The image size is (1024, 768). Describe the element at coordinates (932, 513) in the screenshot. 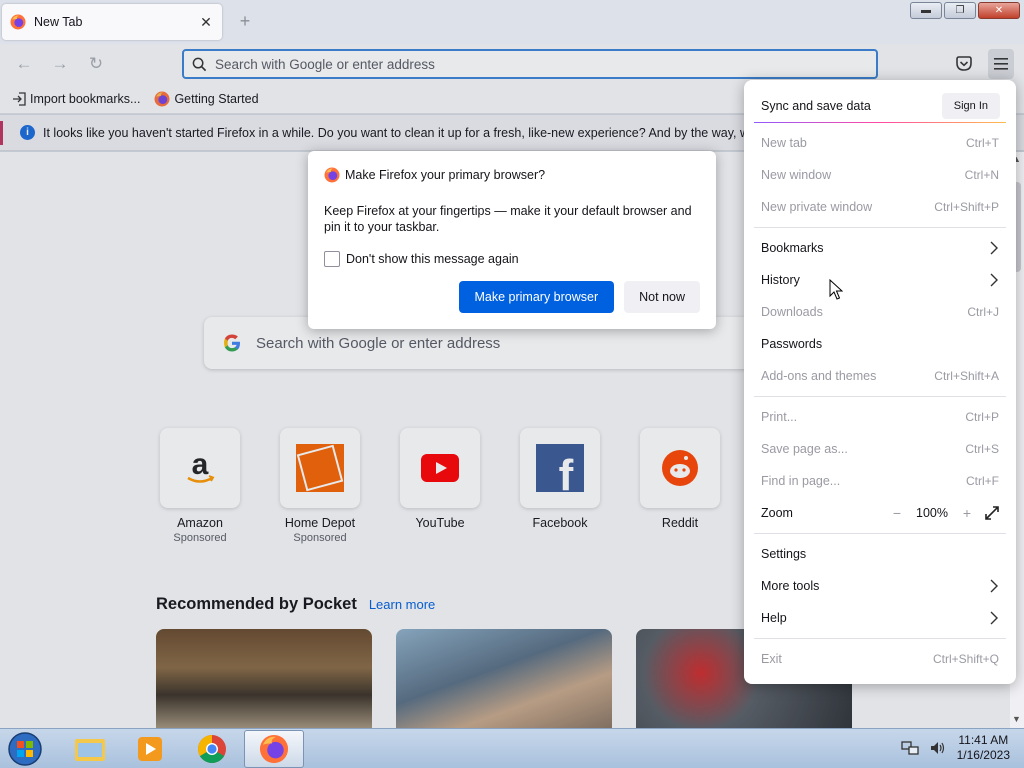

I see `zoom-level: 100%` at that location.